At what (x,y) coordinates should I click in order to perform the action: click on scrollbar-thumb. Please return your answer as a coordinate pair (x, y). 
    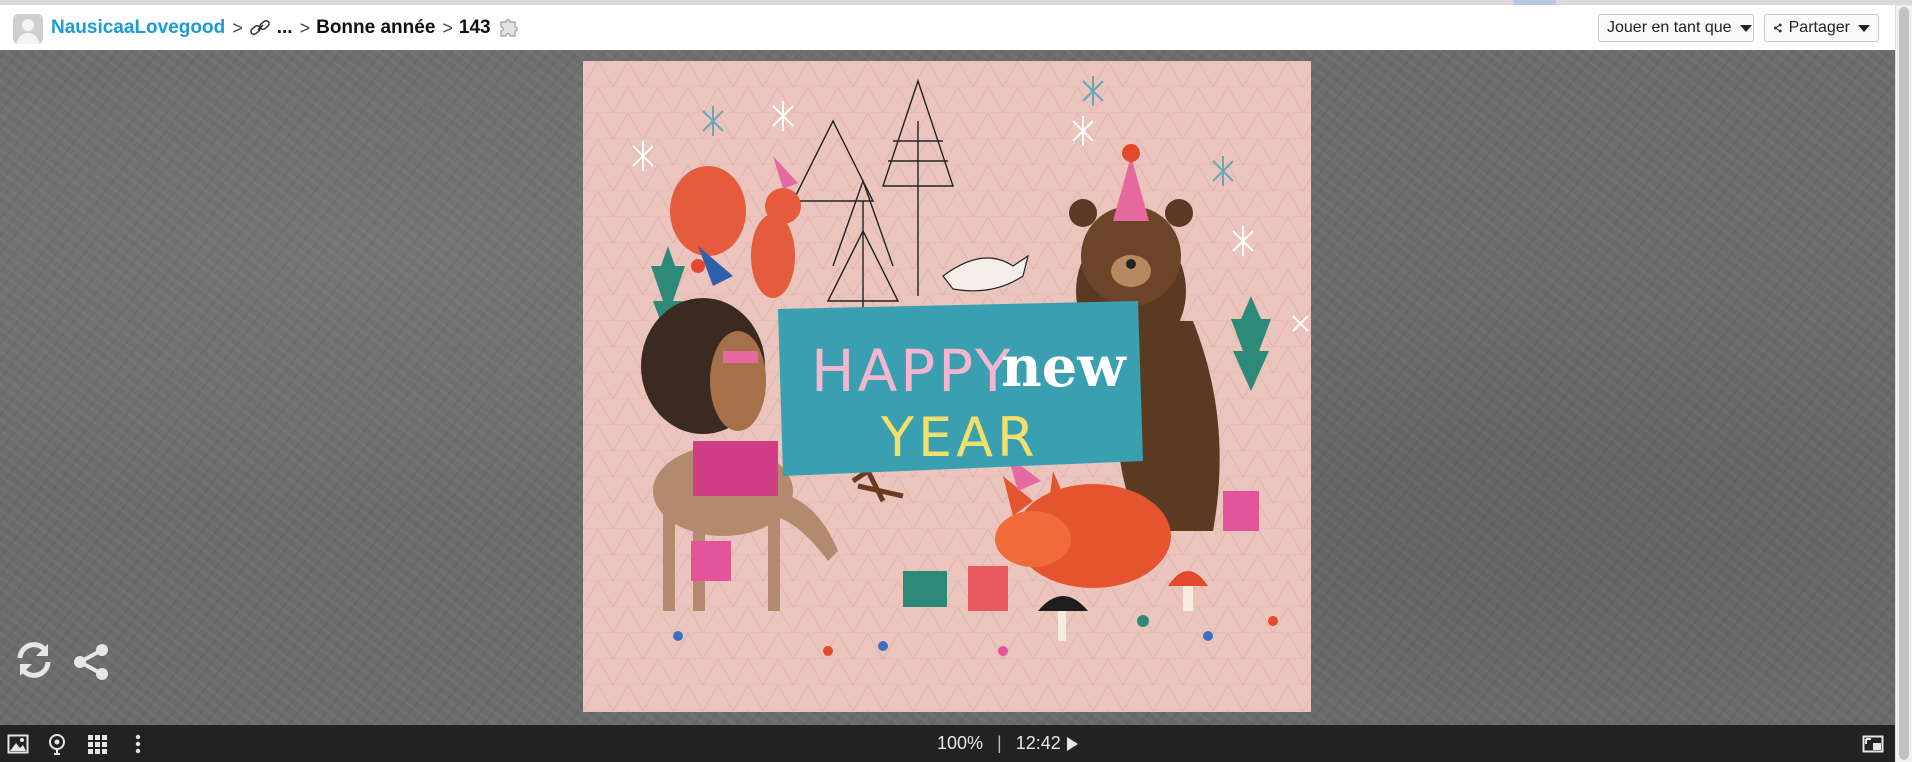
    Looking at the image, I should click on (1904, 383).